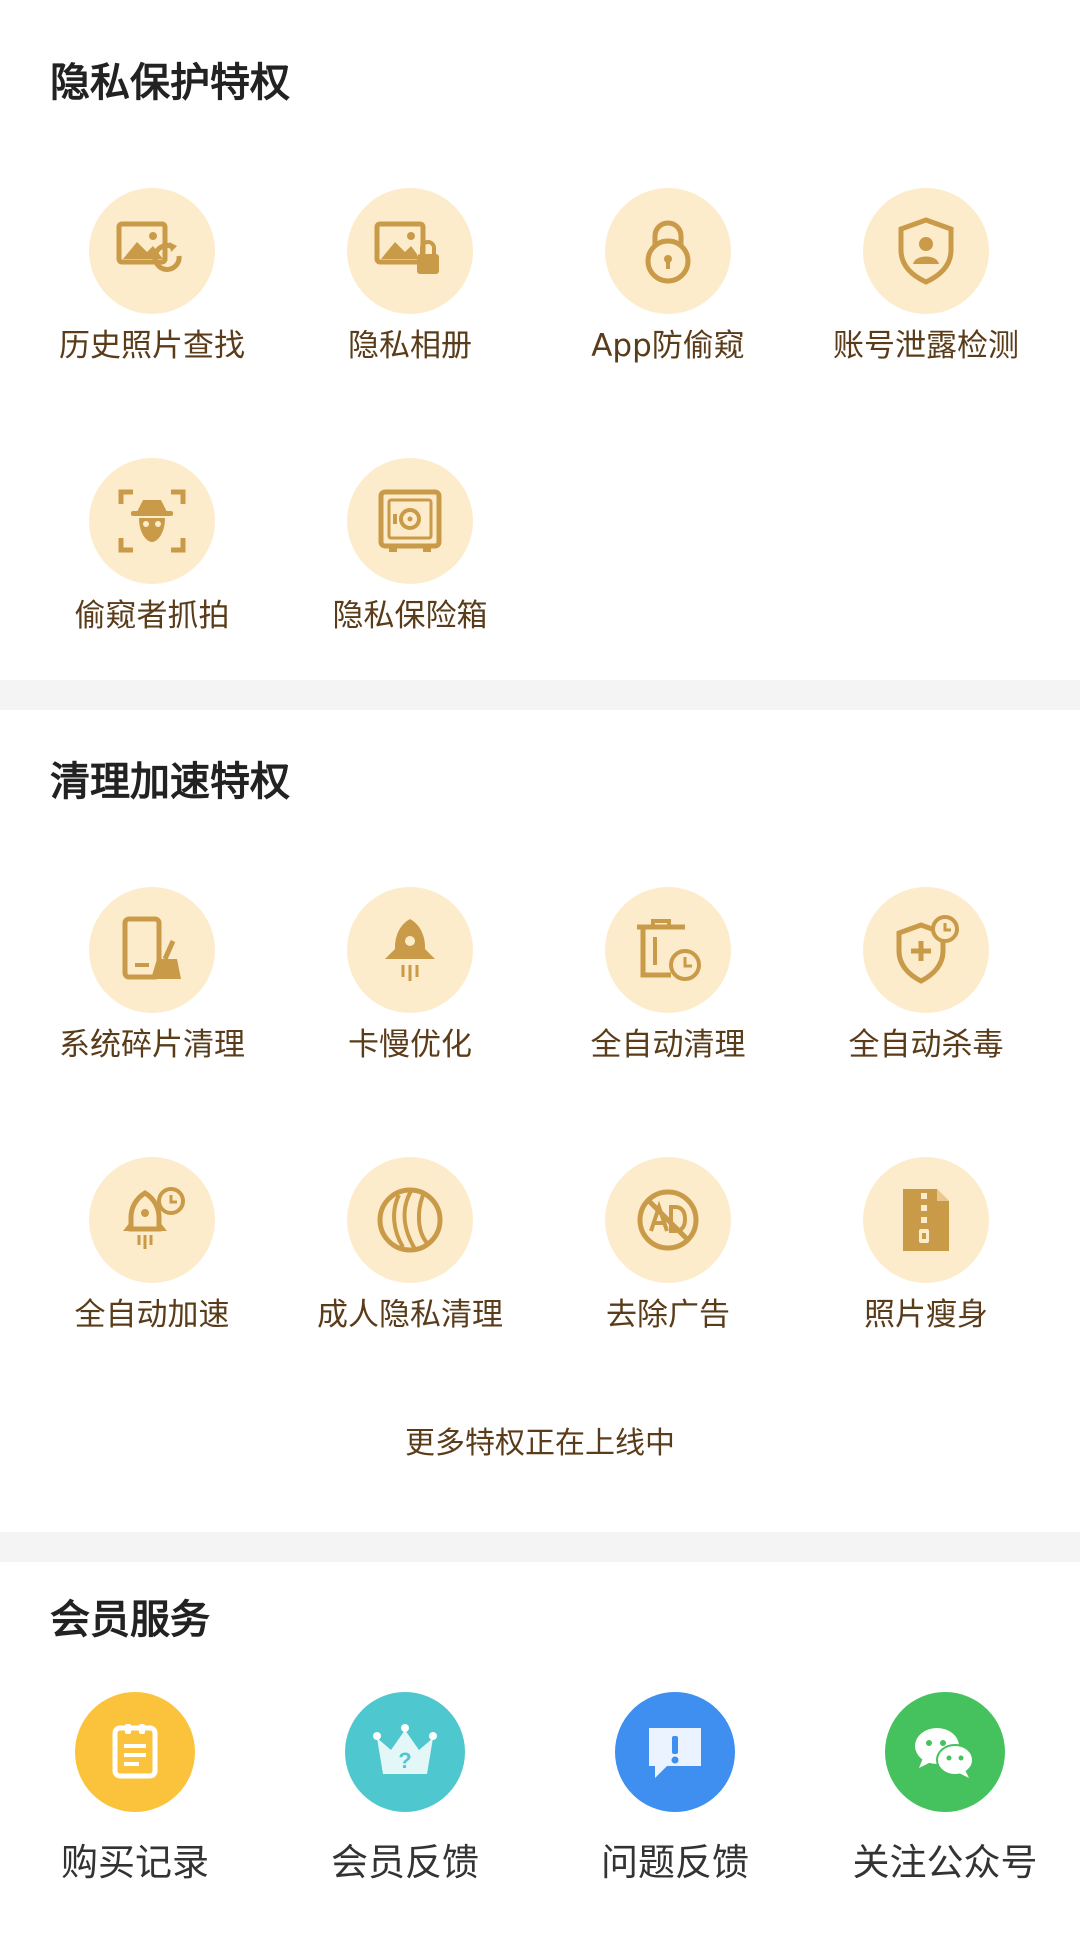 Image resolution: width=1080 pixels, height=1960 pixels. What do you see at coordinates (926, 346) in the screenshot?
I see `privacy-item-label: 账号泄露检测` at bounding box center [926, 346].